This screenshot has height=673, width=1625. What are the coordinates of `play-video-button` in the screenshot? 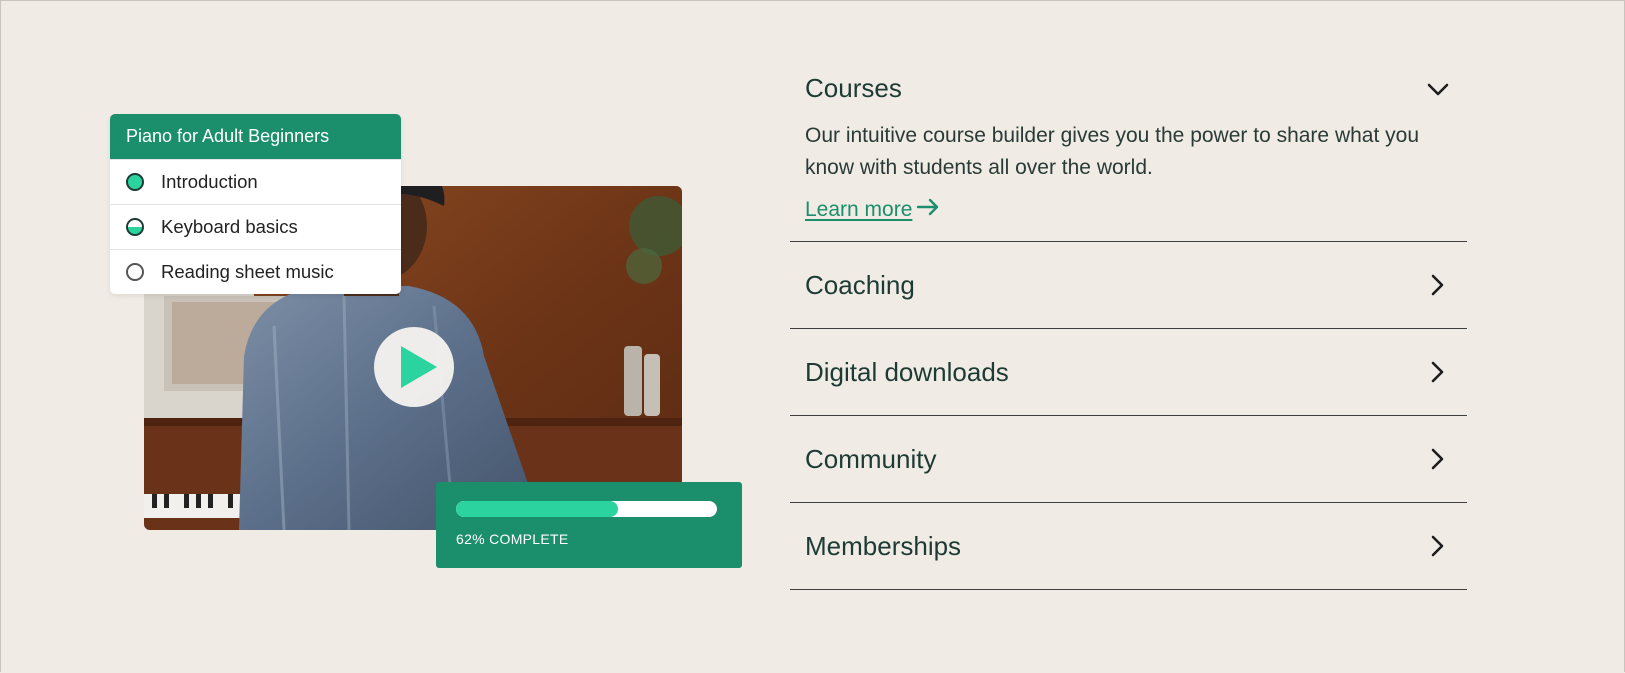 It's located at (414, 367).